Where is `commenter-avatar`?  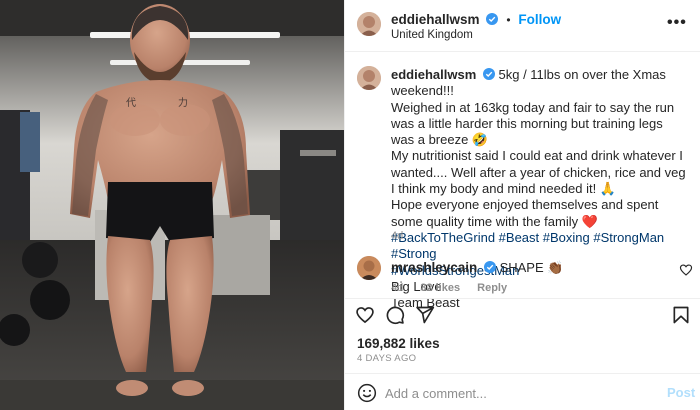
commenter-avatar is located at coordinates (369, 268).